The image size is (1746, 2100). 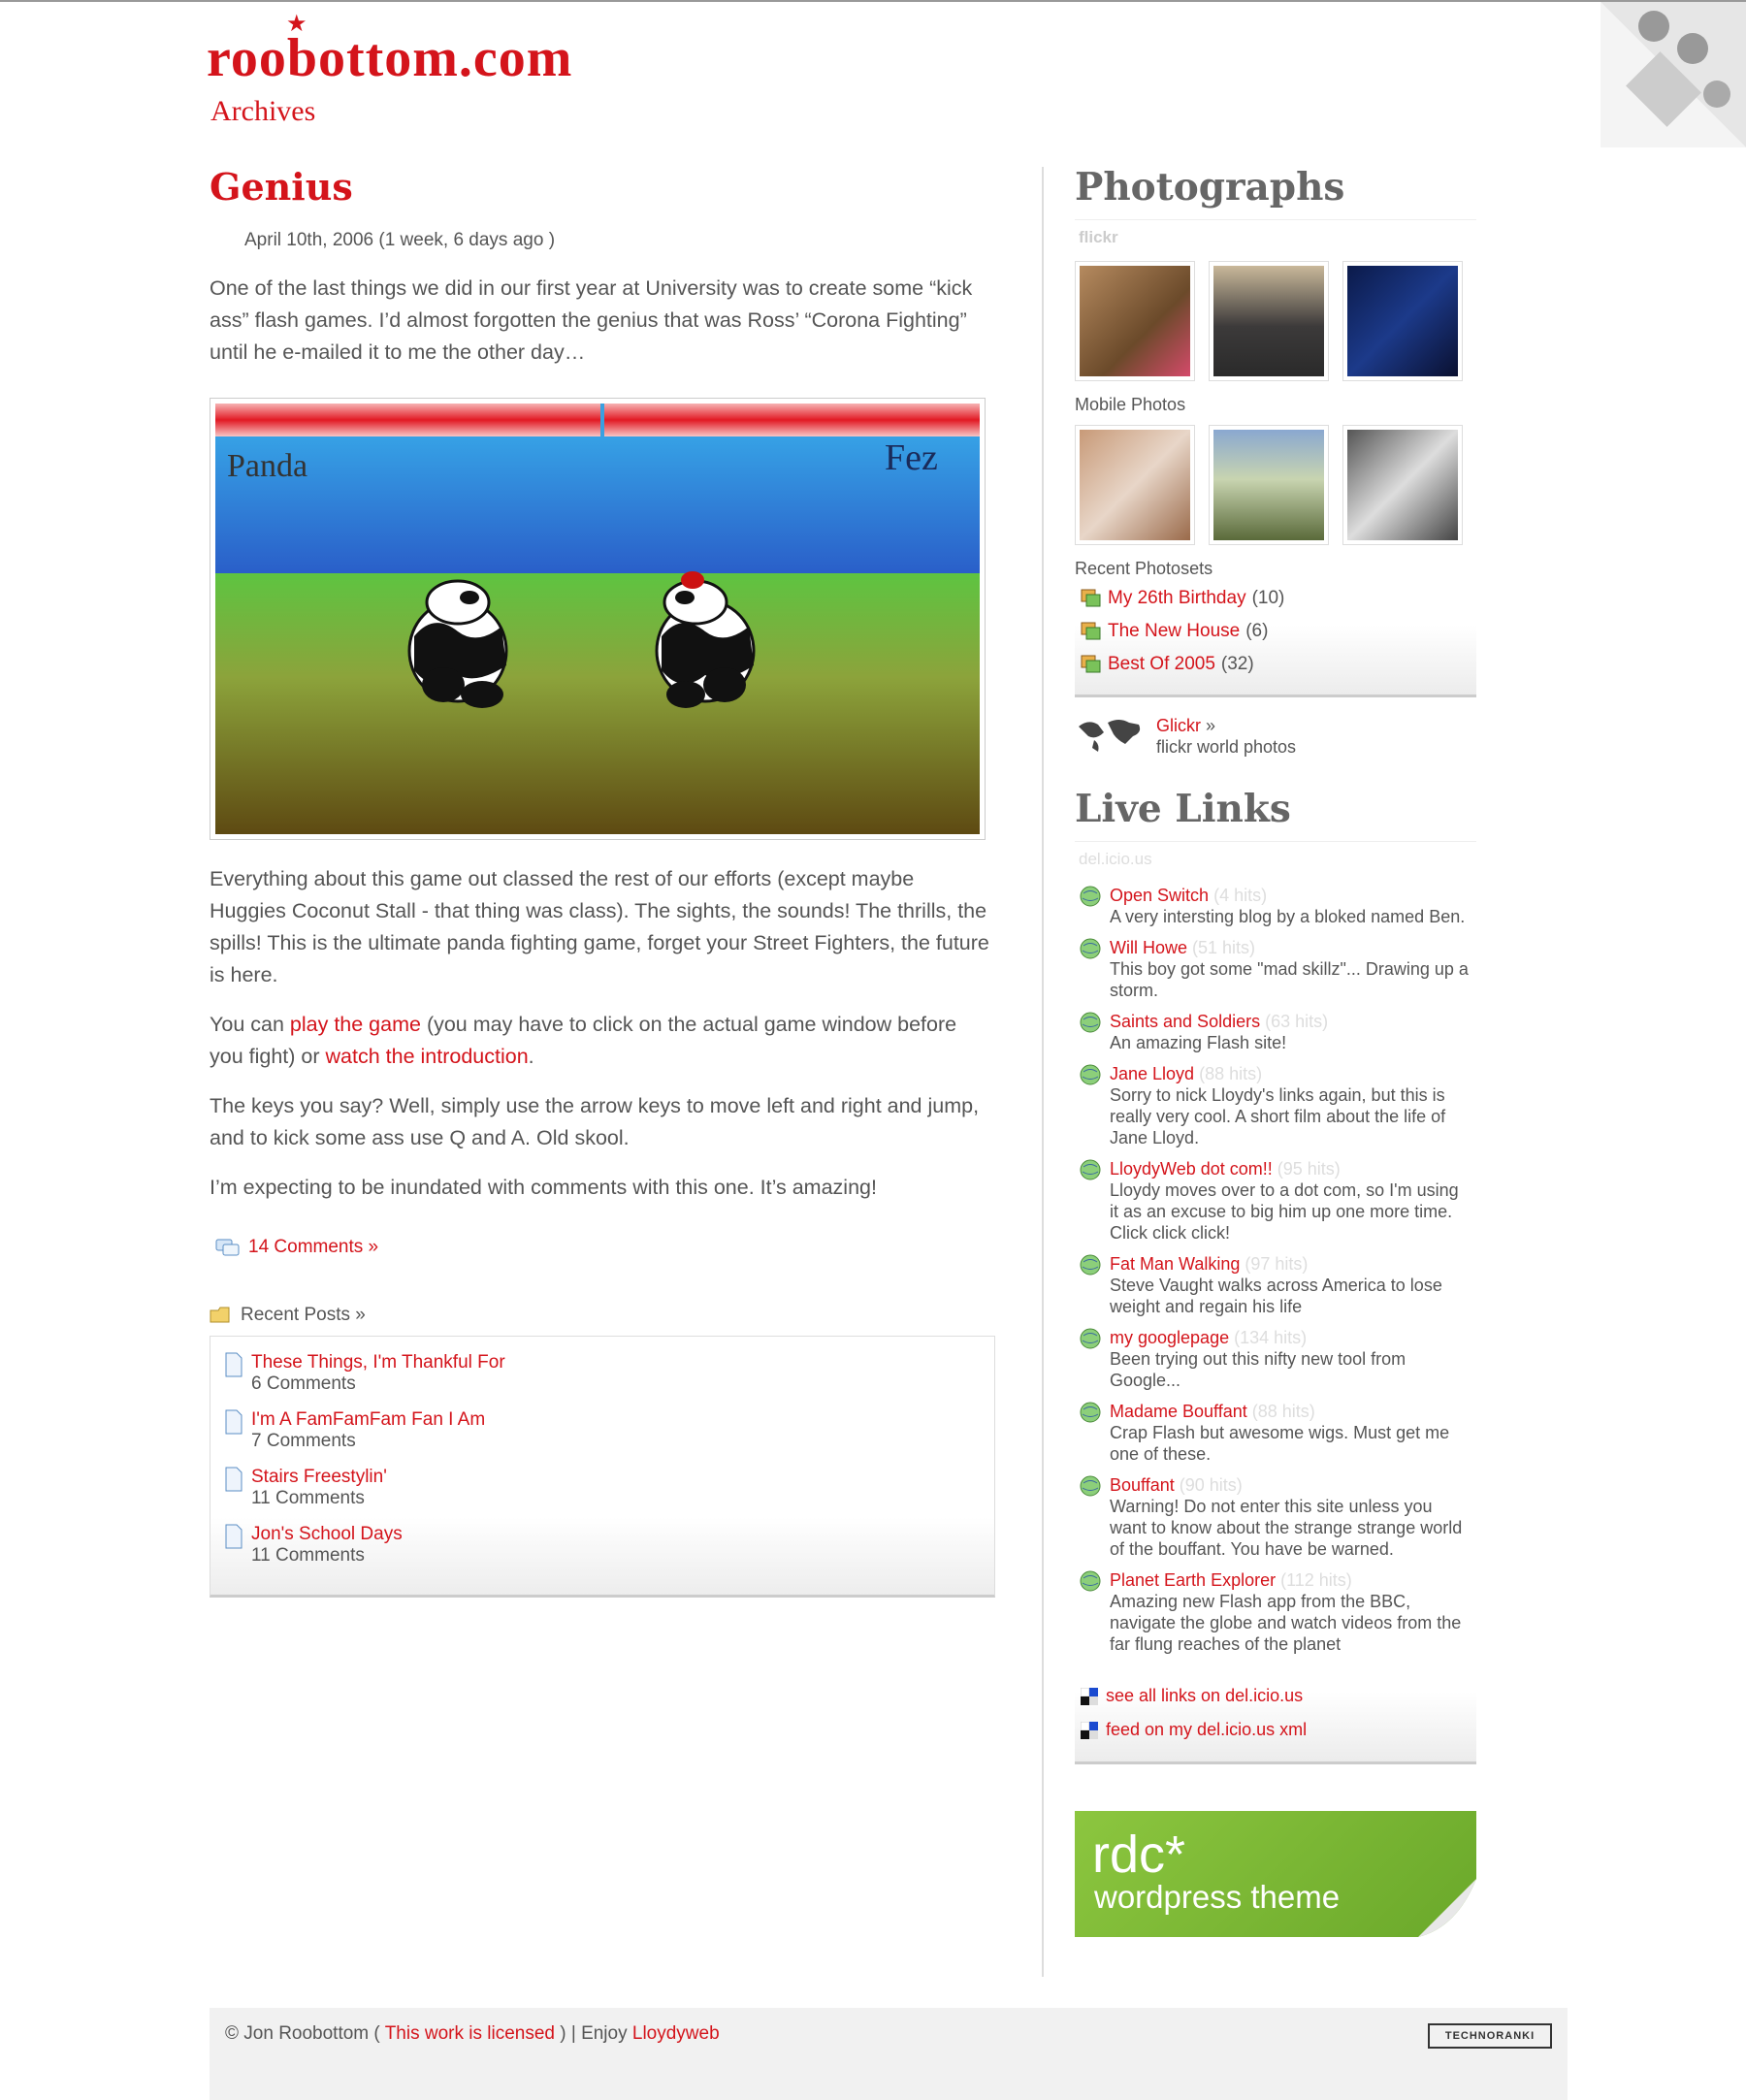 What do you see at coordinates (1169, 1337) in the screenshot?
I see `live-link-title: my googlepage` at bounding box center [1169, 1337].